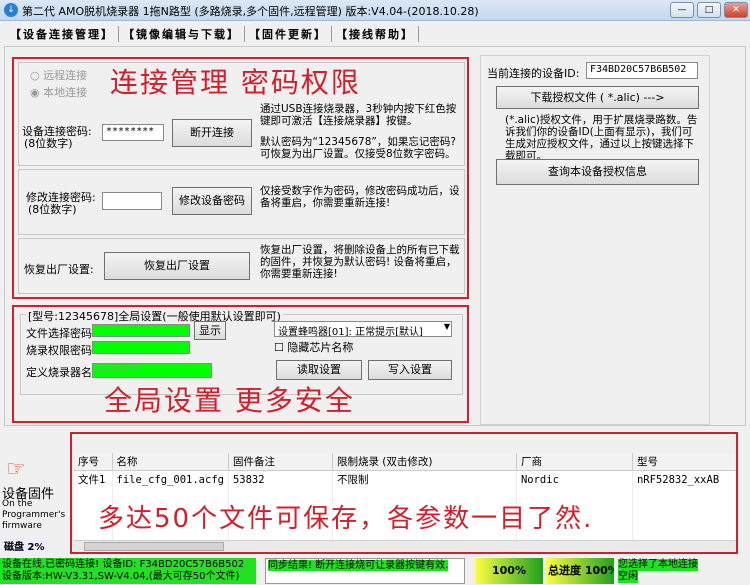  I want to click on password-input: ********, so click(133, 132).